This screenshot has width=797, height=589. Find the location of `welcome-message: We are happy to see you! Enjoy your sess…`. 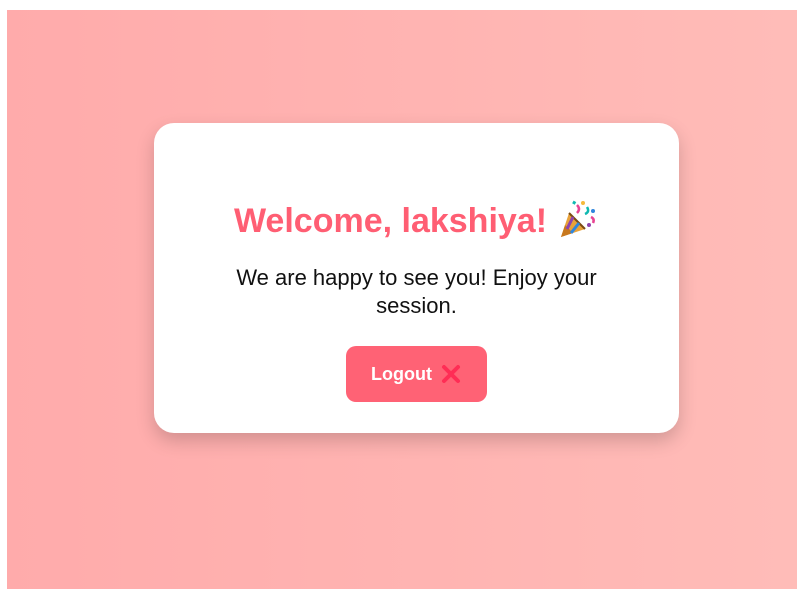

welcome-message: We are happy to see you! Enjoy your sess… is located at coordinates (416, 291).